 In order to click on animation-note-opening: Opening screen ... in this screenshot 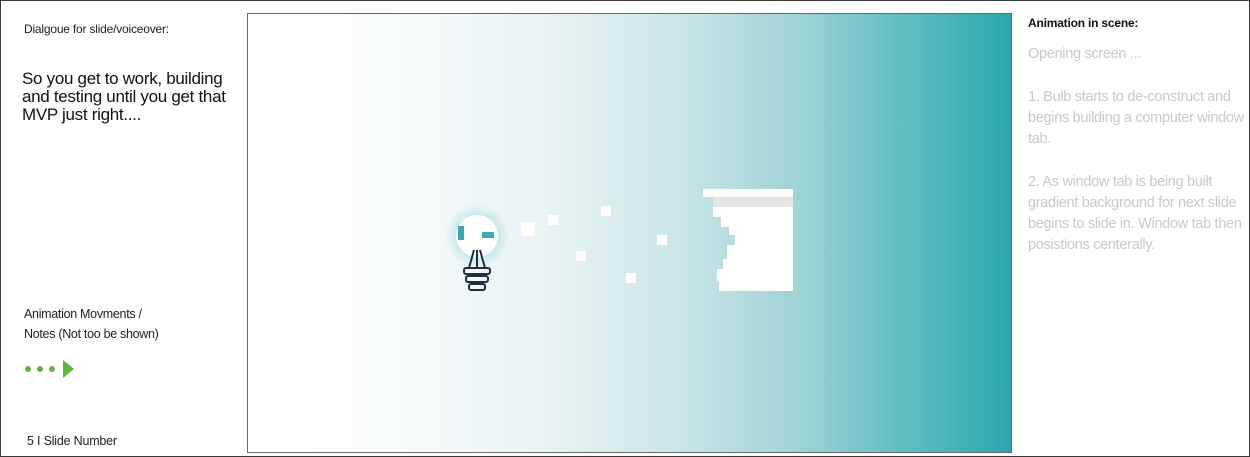, I will do `click(1085, 54)`.